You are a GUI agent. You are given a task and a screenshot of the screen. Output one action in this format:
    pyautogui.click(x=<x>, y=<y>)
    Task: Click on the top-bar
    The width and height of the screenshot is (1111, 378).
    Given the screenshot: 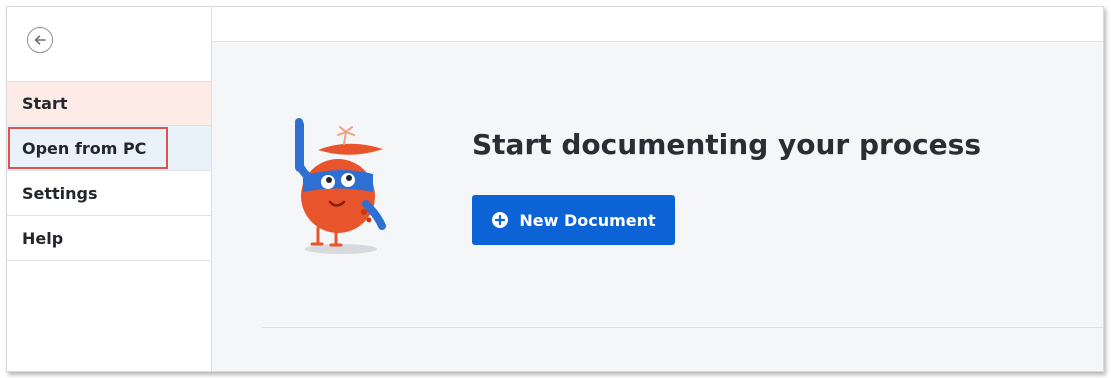 What is the action you would take?
    pyautogui.click(x=657, y=24)
    